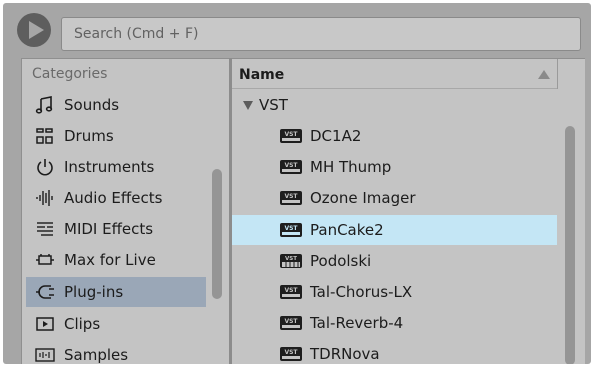 The height and width of the screenshot is (367, 594). Describe the element at coordinates (45, 229) in the screenshot. I see `midi-effects-icon` at that location.